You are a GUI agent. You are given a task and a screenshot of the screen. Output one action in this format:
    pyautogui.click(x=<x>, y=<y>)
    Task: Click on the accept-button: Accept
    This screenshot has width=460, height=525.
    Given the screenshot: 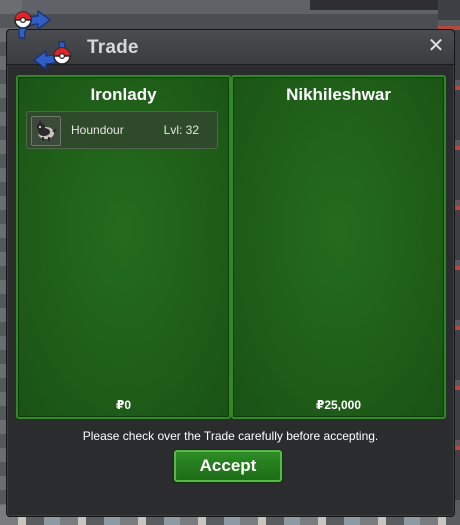 What is the action you would take?
    pyautogui.click(x=228, y=466)
    